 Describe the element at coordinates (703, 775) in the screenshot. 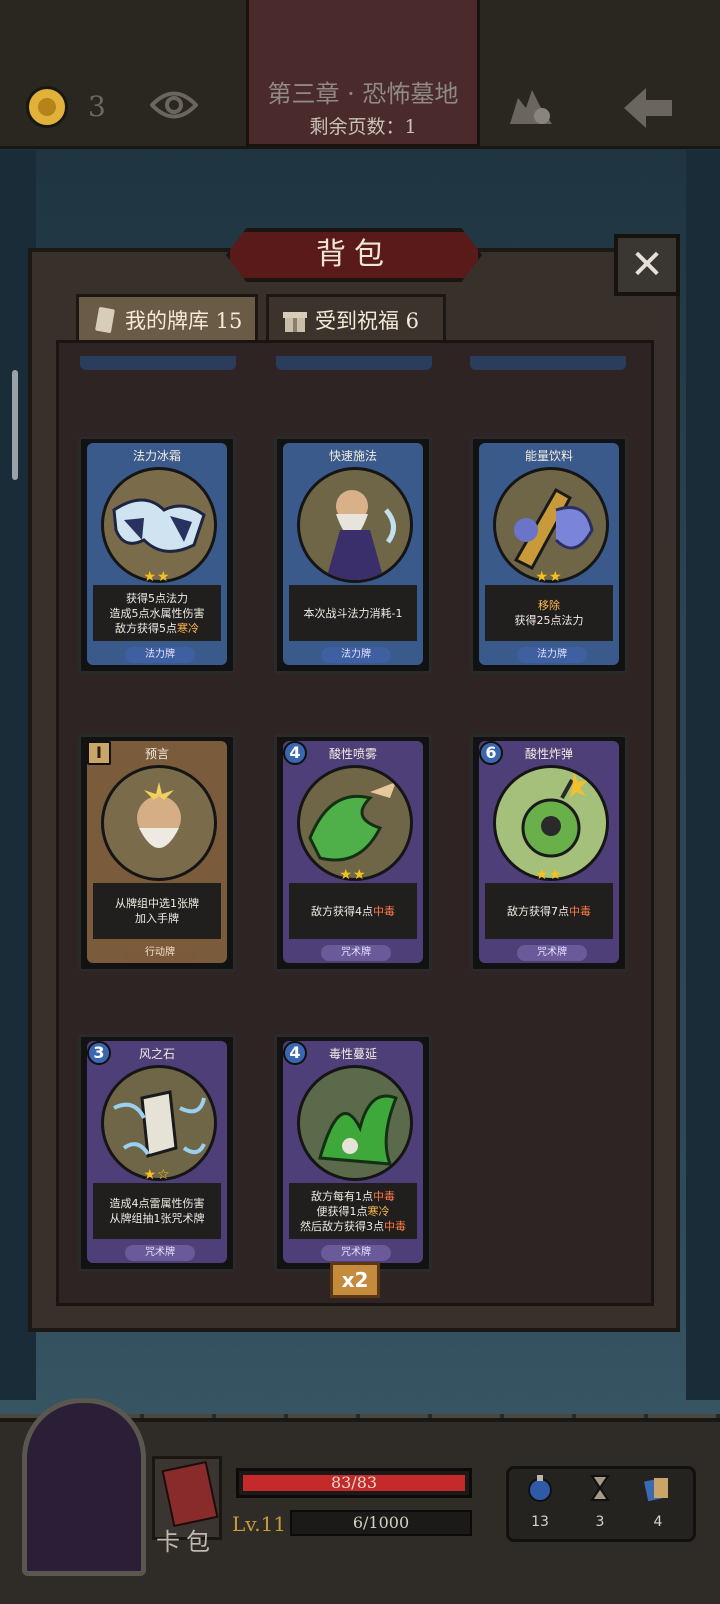

I see `background-tree` at that location.